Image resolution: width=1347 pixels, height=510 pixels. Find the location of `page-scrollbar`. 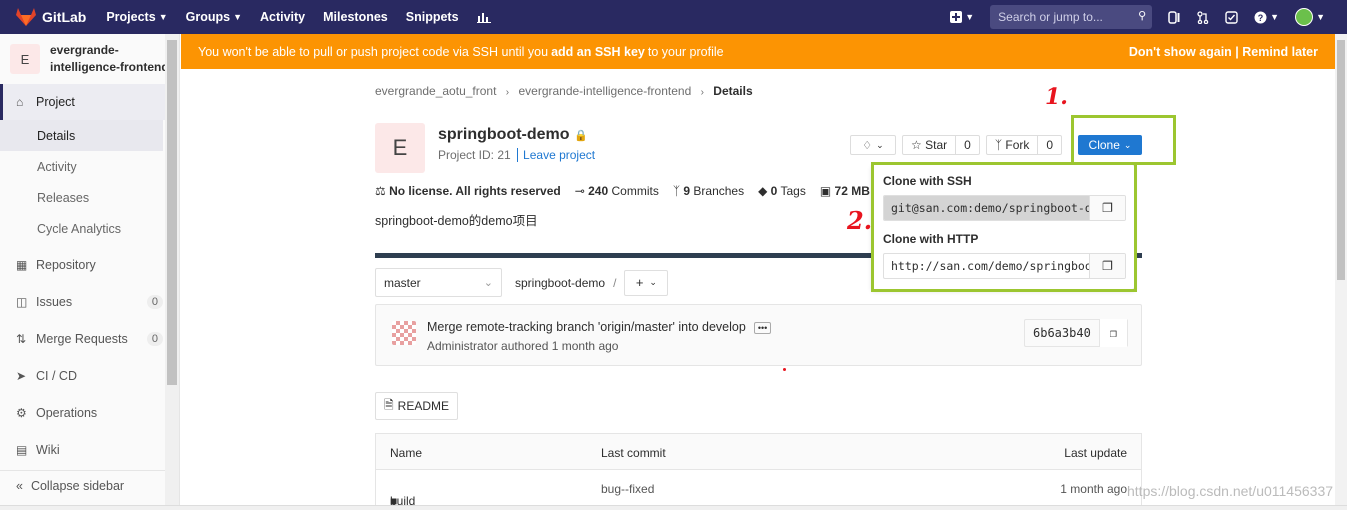

page-scrollbar is located at coordinates (1341, 272).